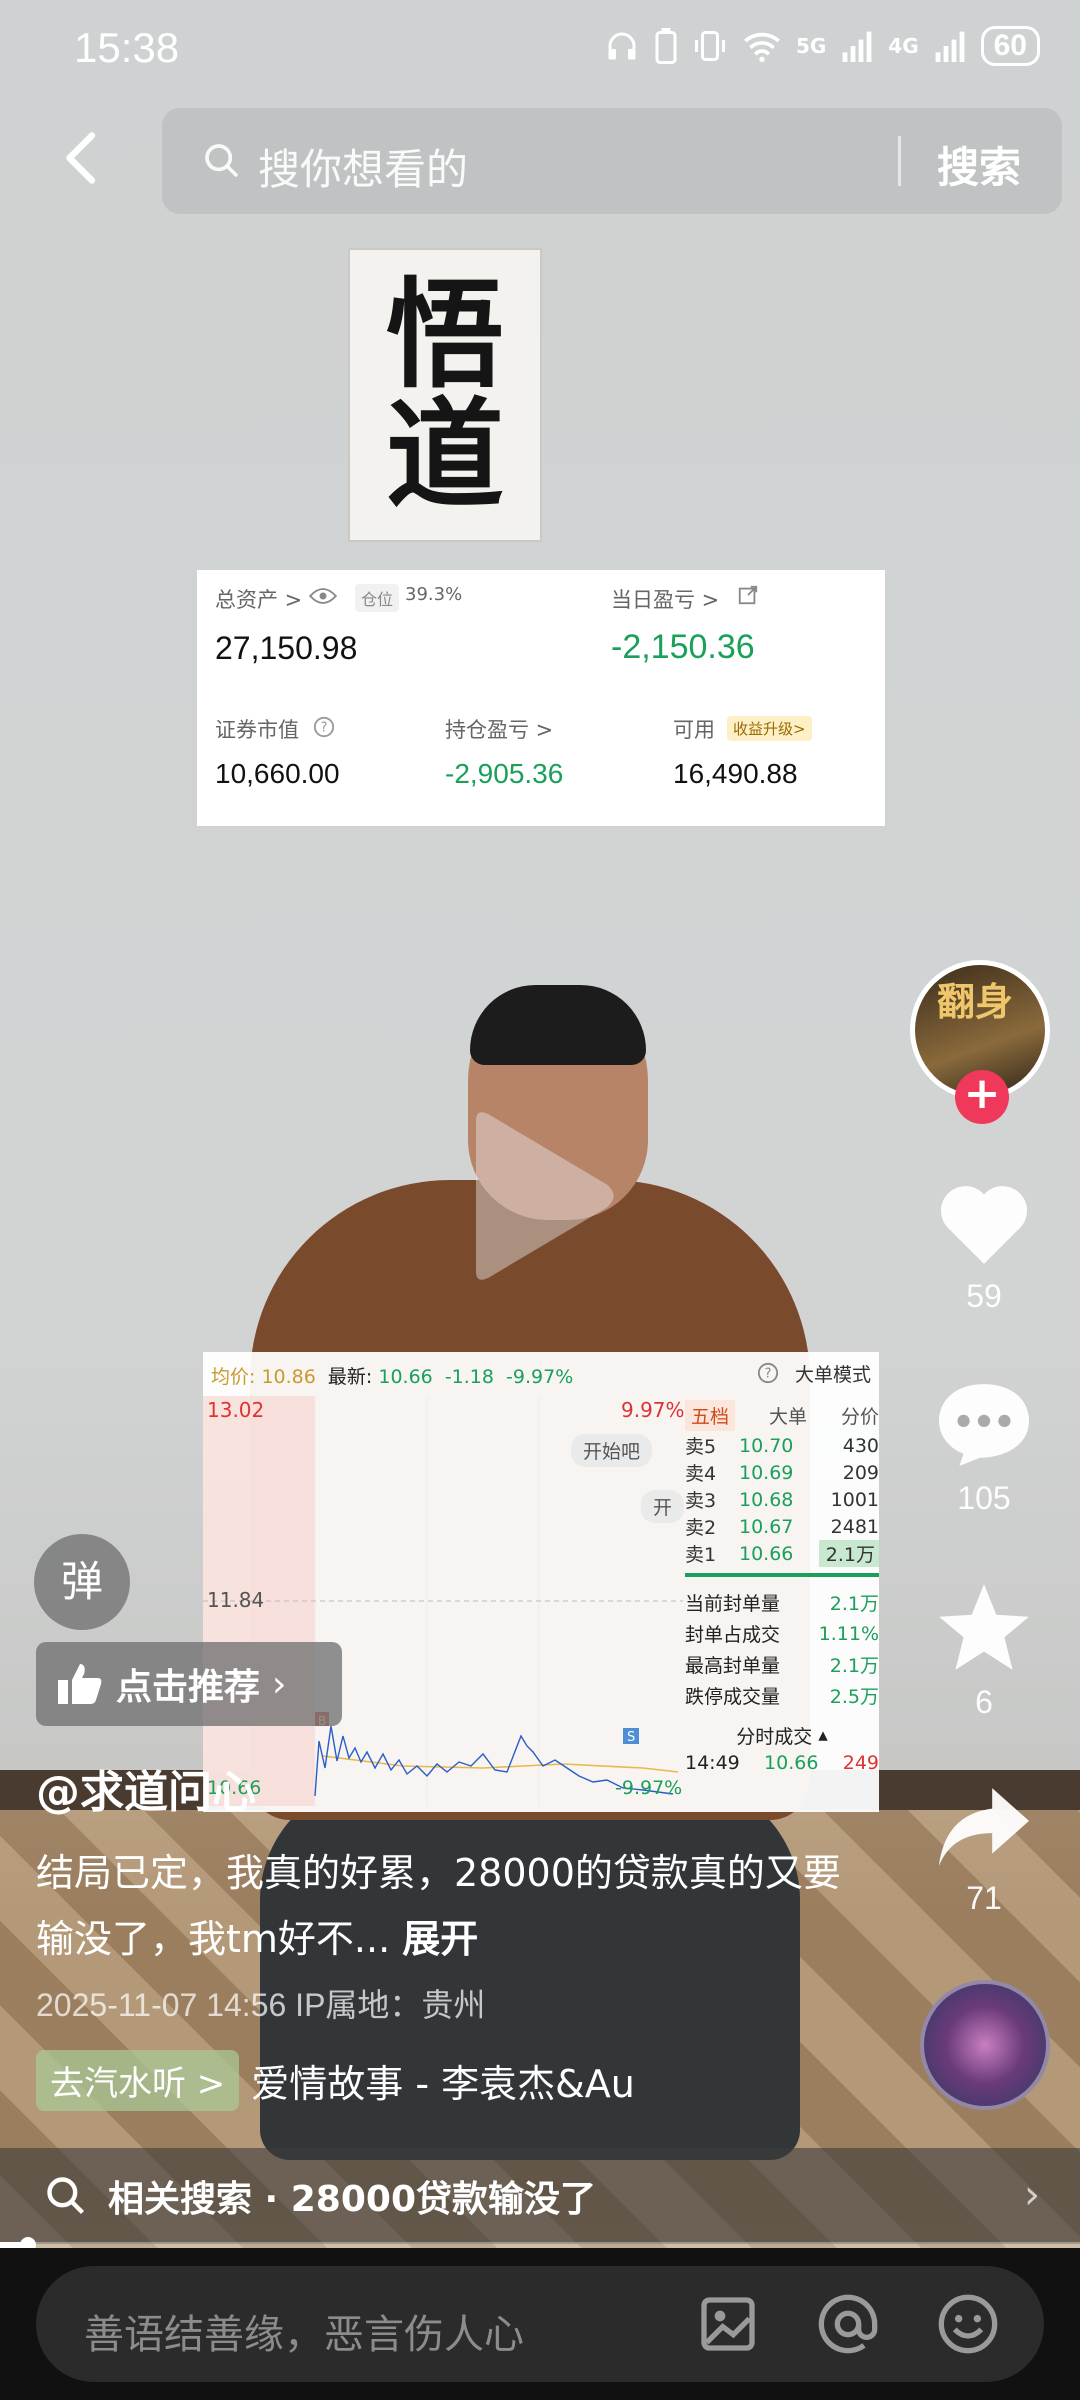 This screenshot has width=1080, height=2400. I want to click on status-time: 15:38, so click(127, 47).